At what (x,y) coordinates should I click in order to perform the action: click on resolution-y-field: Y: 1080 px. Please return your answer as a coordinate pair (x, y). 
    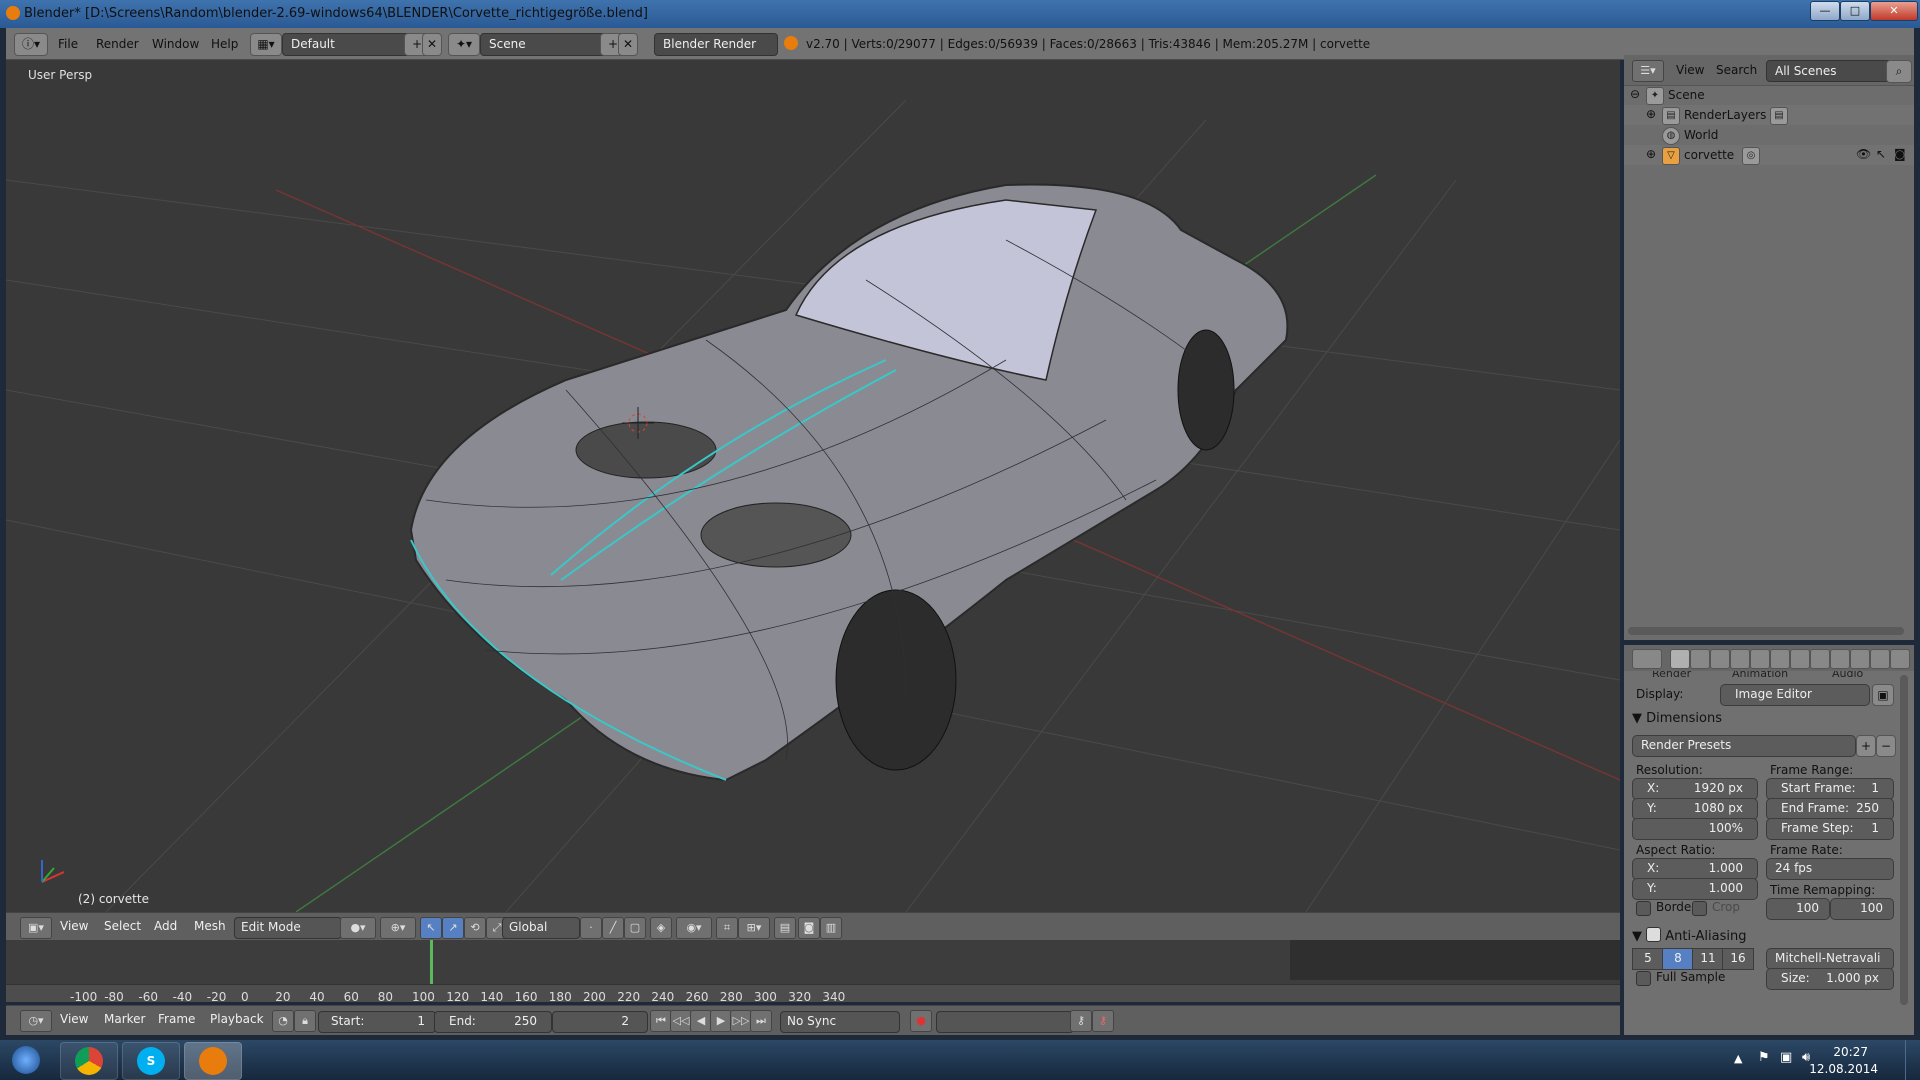
    Looking at the image, I should click on (1695, 809).